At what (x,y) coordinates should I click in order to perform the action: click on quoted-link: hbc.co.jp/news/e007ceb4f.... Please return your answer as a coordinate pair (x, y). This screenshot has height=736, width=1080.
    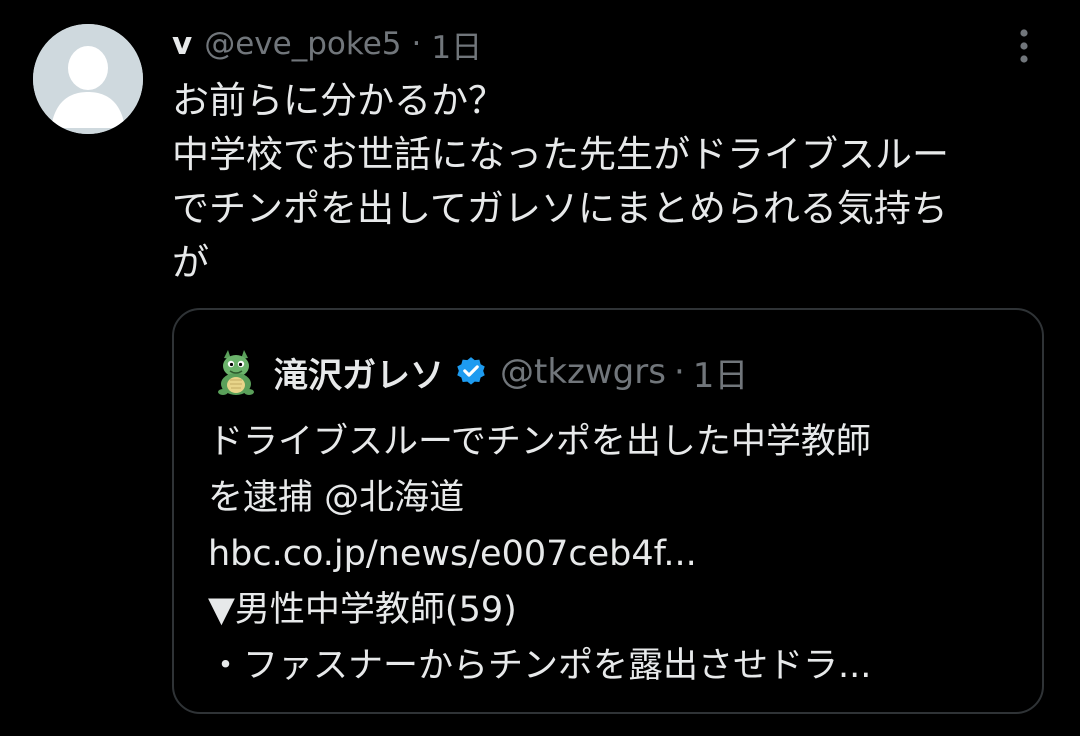
    Looking at the image, I should click on (618, 554).